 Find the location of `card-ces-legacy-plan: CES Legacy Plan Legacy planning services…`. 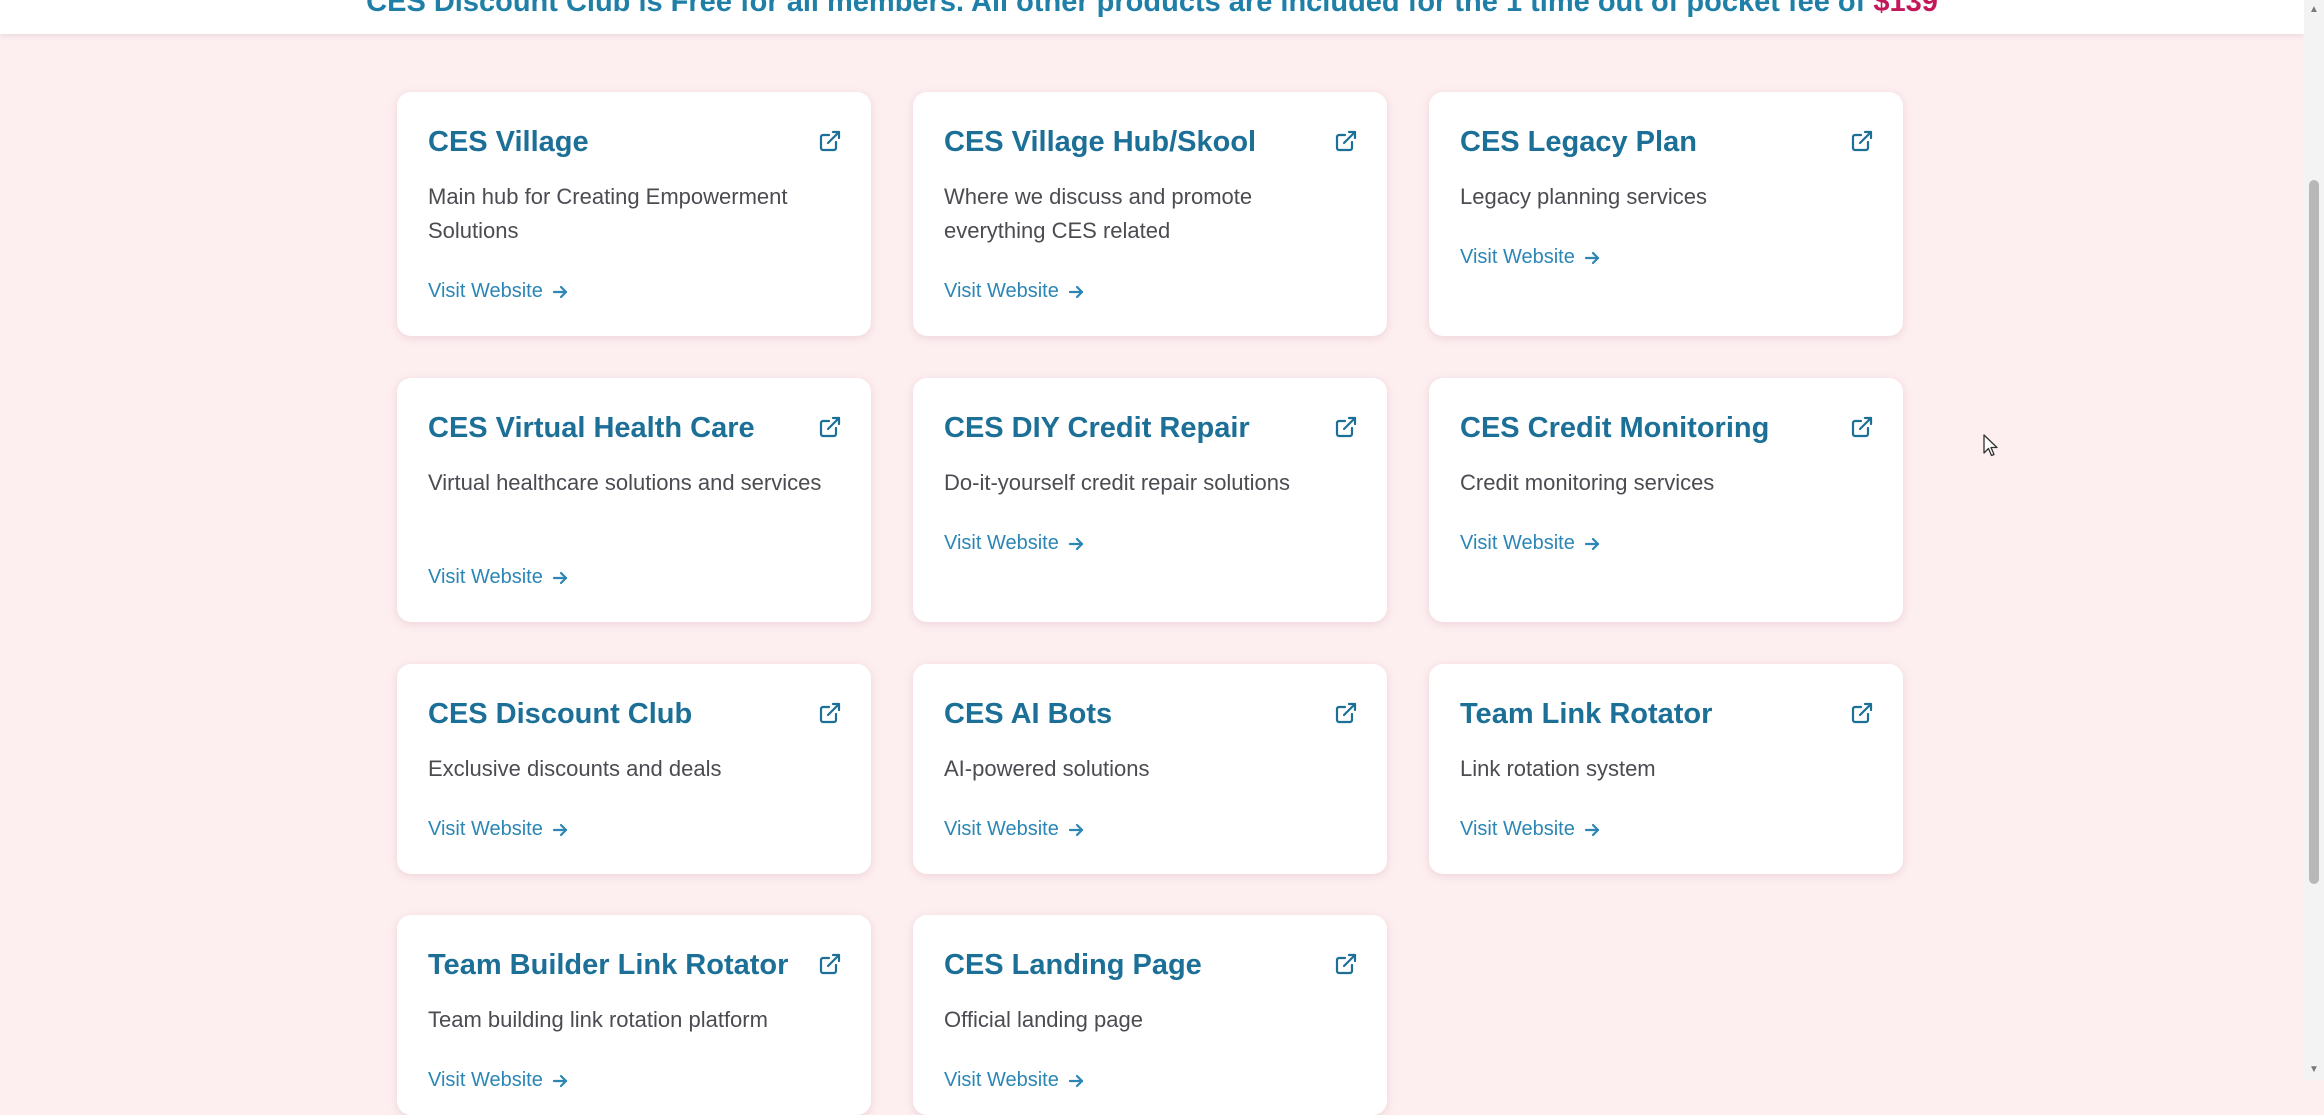

card-ces-legacy-plan: CES Legacy Plan Legacy planning services… is located at coordinates (1666, 214).